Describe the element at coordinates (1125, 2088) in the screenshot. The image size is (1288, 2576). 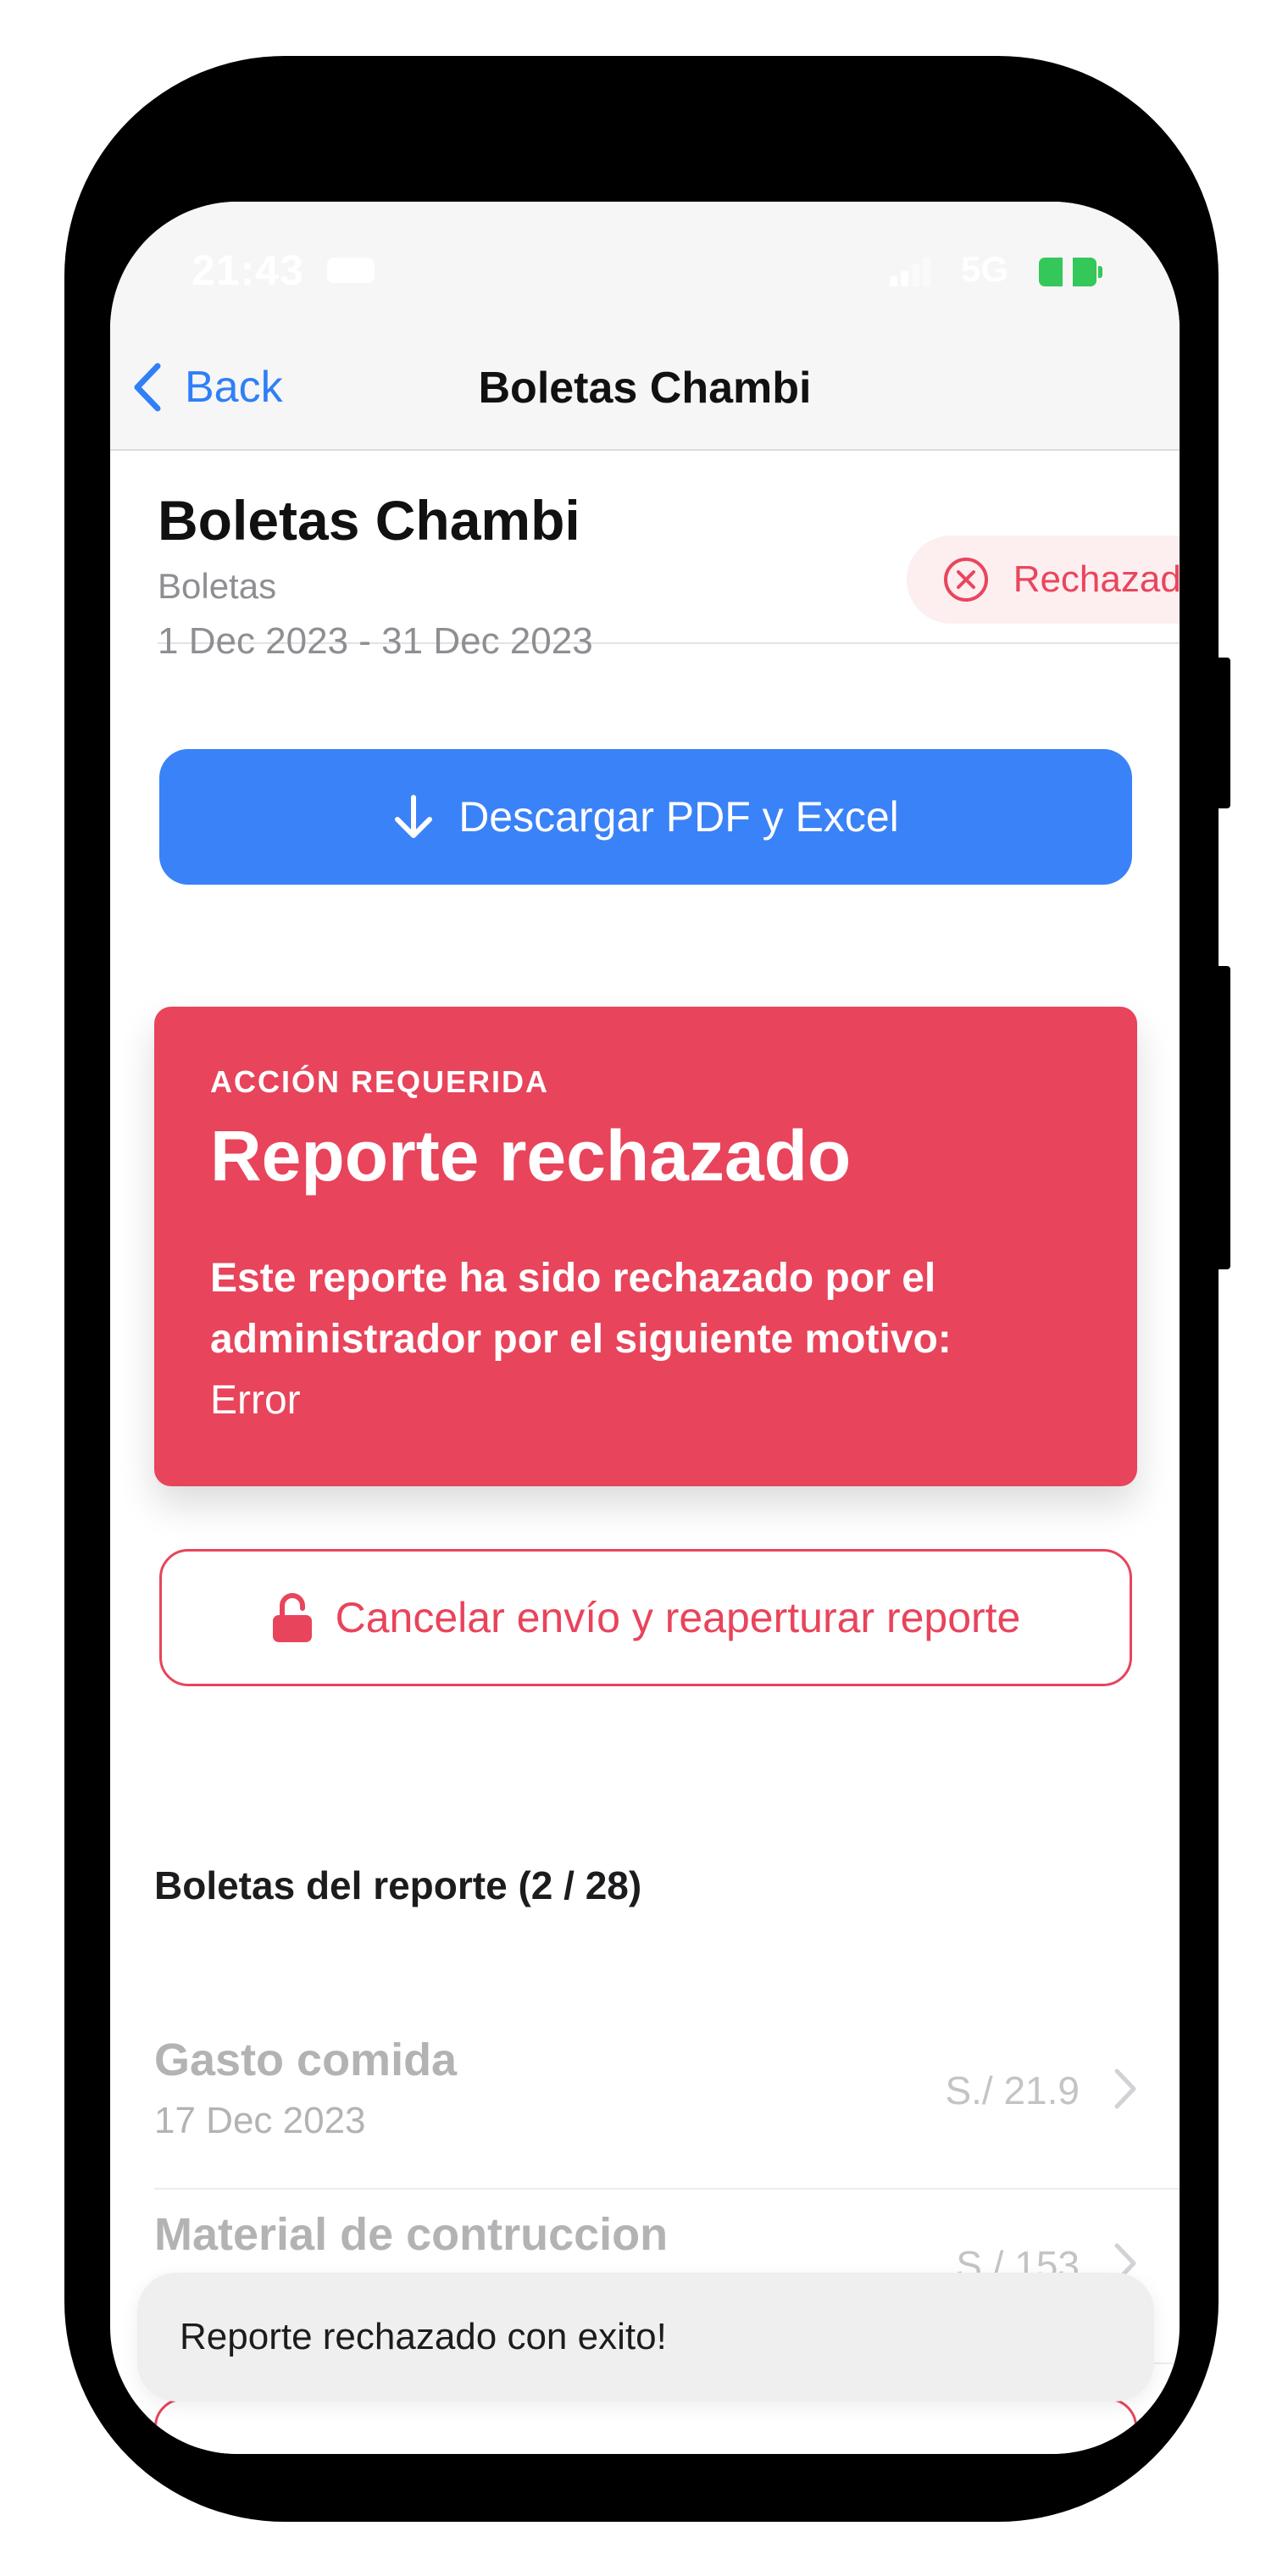
I see `chevron-right-icon` at that location.